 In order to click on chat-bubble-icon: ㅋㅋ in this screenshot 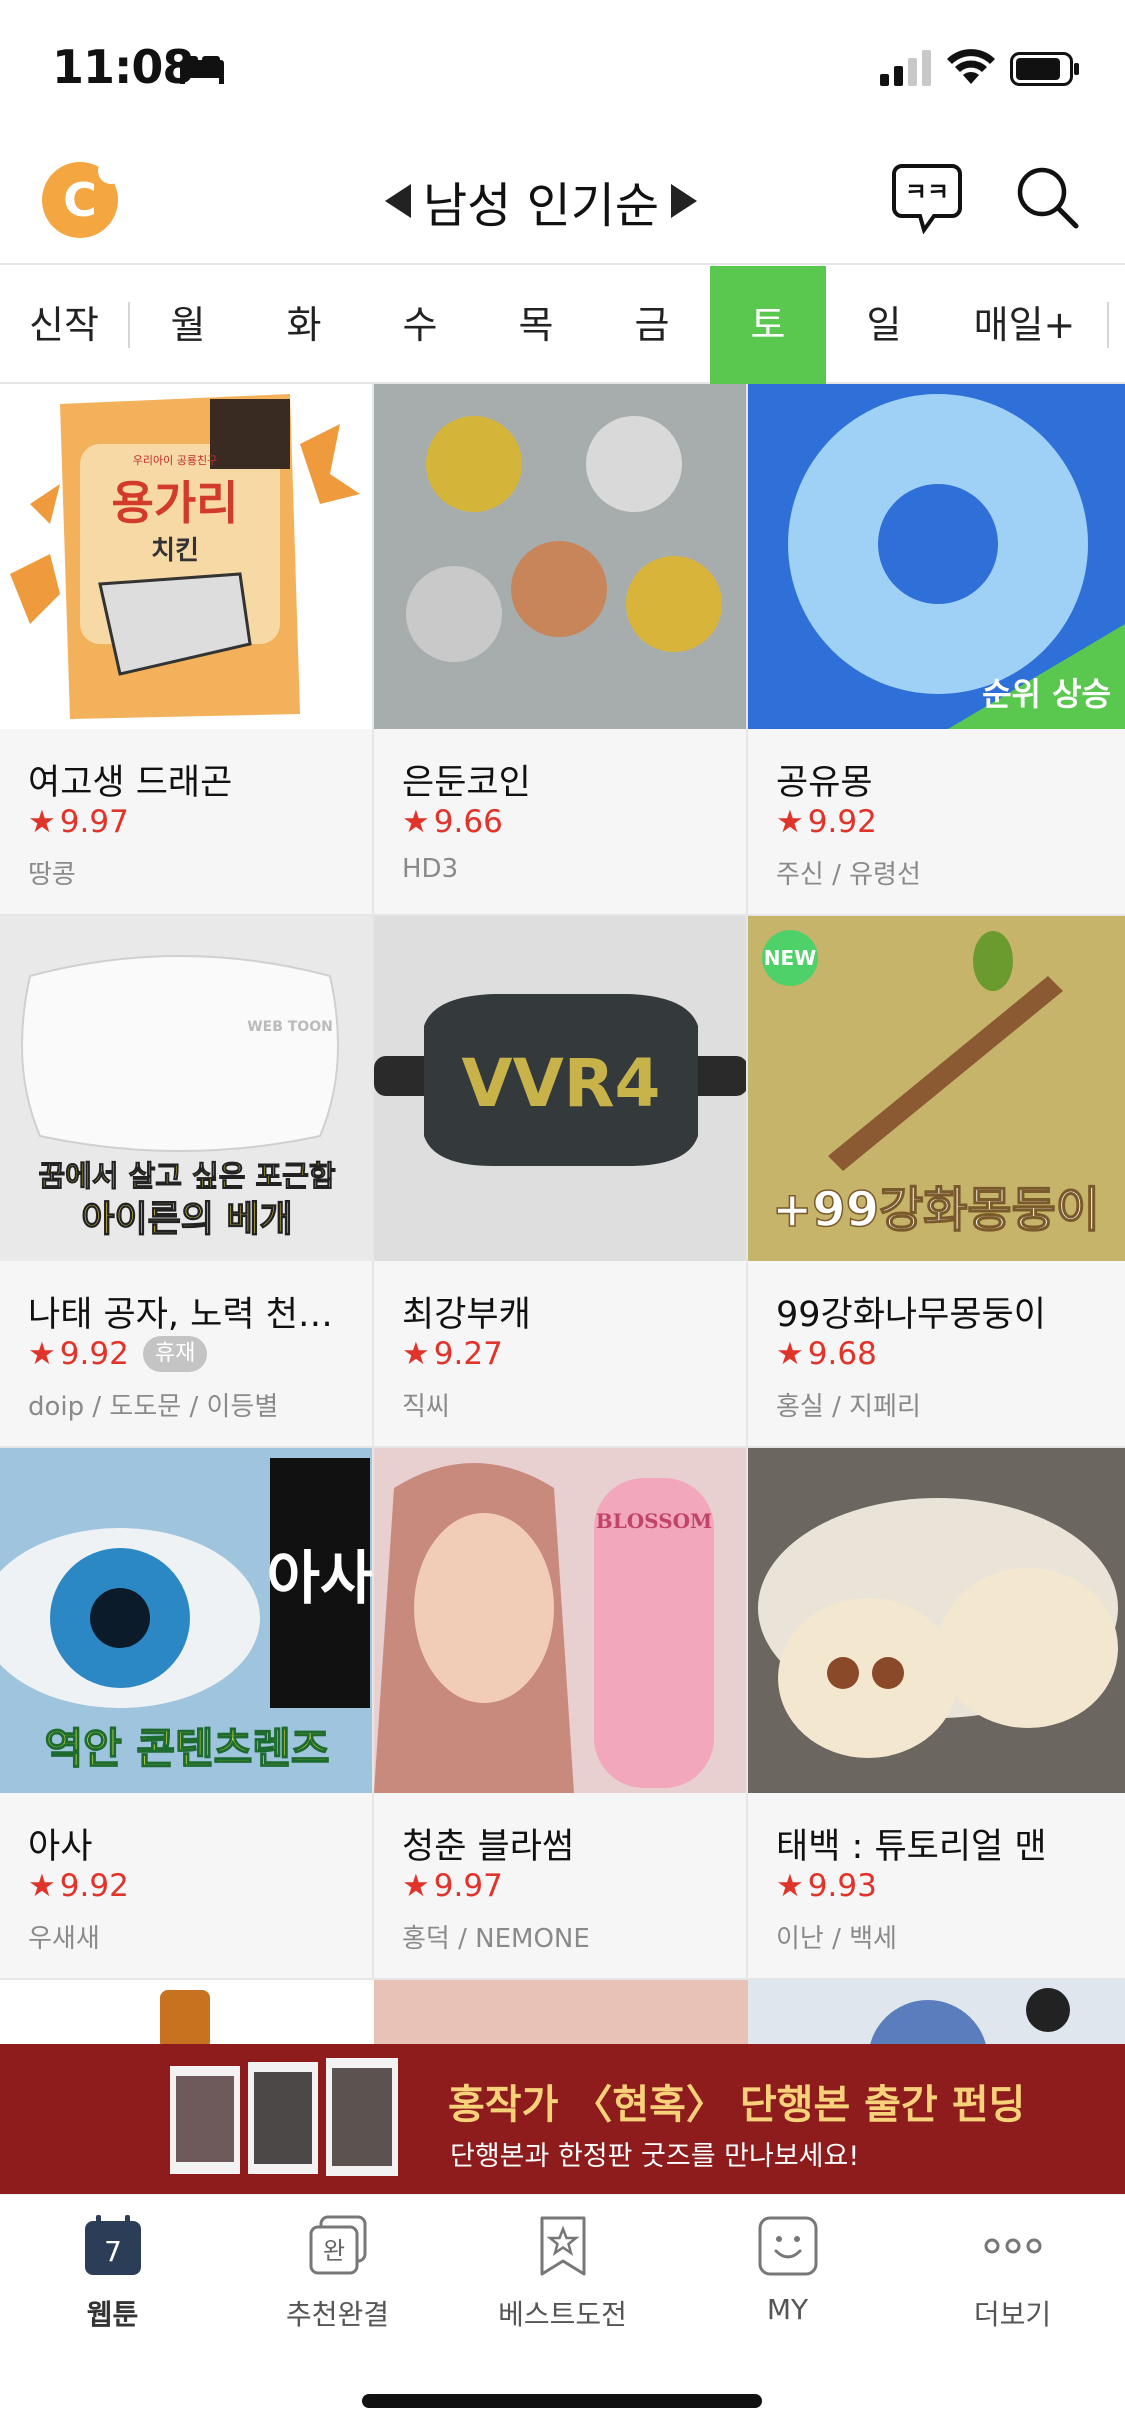, I will do `click(927, 198)`.